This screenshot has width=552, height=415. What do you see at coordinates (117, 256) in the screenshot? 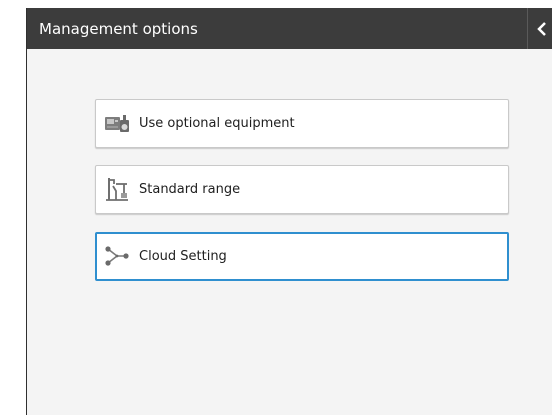
I see `cloud-setting-icon` at bounding box center [117, 256].